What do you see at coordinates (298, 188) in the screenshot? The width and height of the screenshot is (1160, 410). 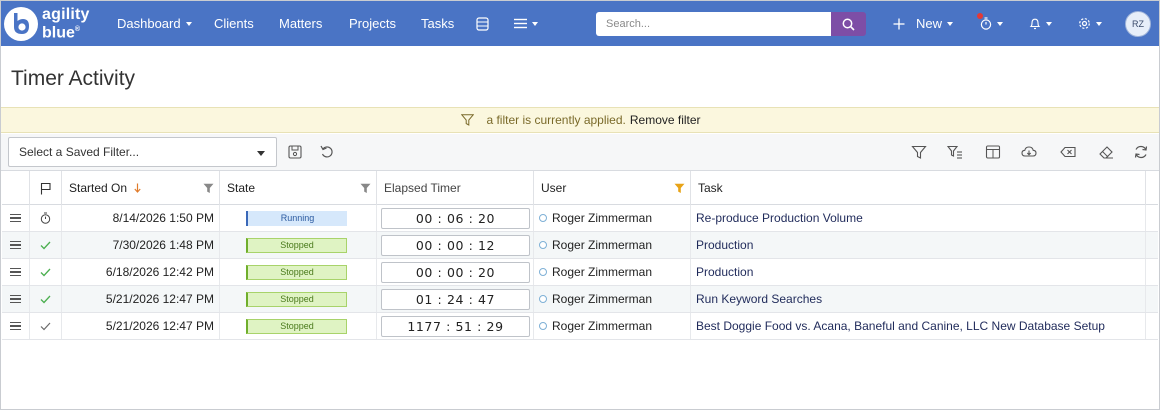 I see `header-state: State` at bounding box center [298, 188].